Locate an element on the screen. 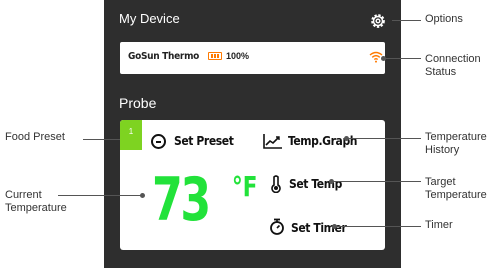 The image size is (503, 268). preset-number-badge: 1 is located at coordinates (131, 135).